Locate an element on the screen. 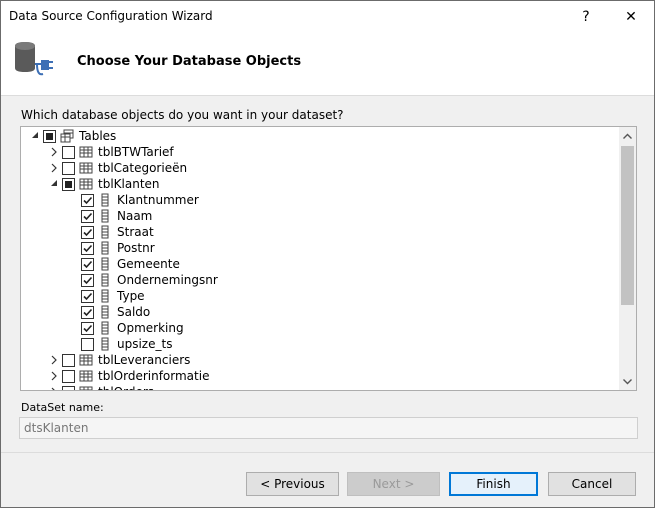 The image size is (655, 508). tree-item-tables: Tables is located at coordinates (320, 136).